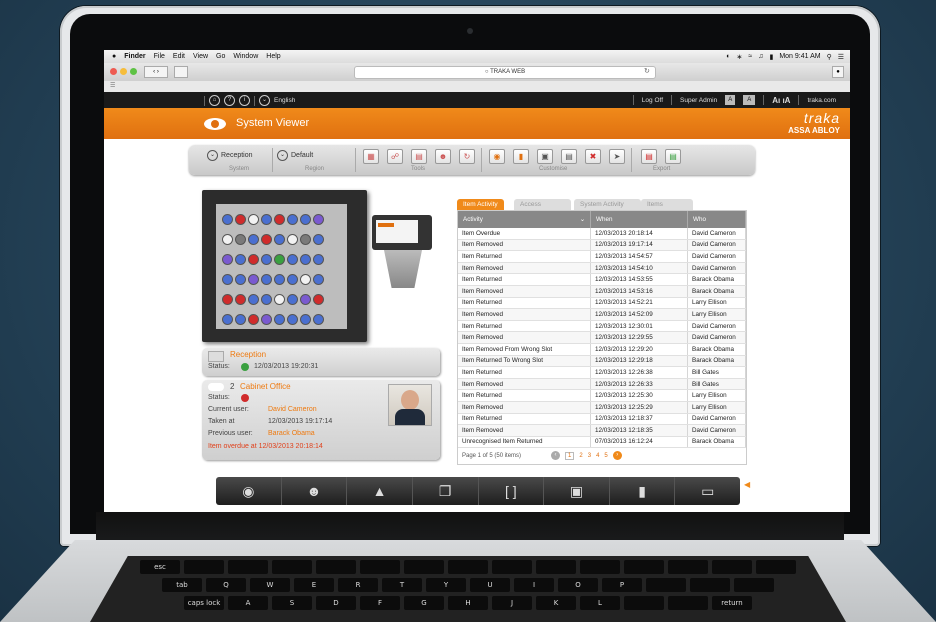 Image resolution: width=936 pixels, height=622 pixels. Describe the element at coordinates (159, 56) in the screenshot. I see `menu-file: File` at that location.